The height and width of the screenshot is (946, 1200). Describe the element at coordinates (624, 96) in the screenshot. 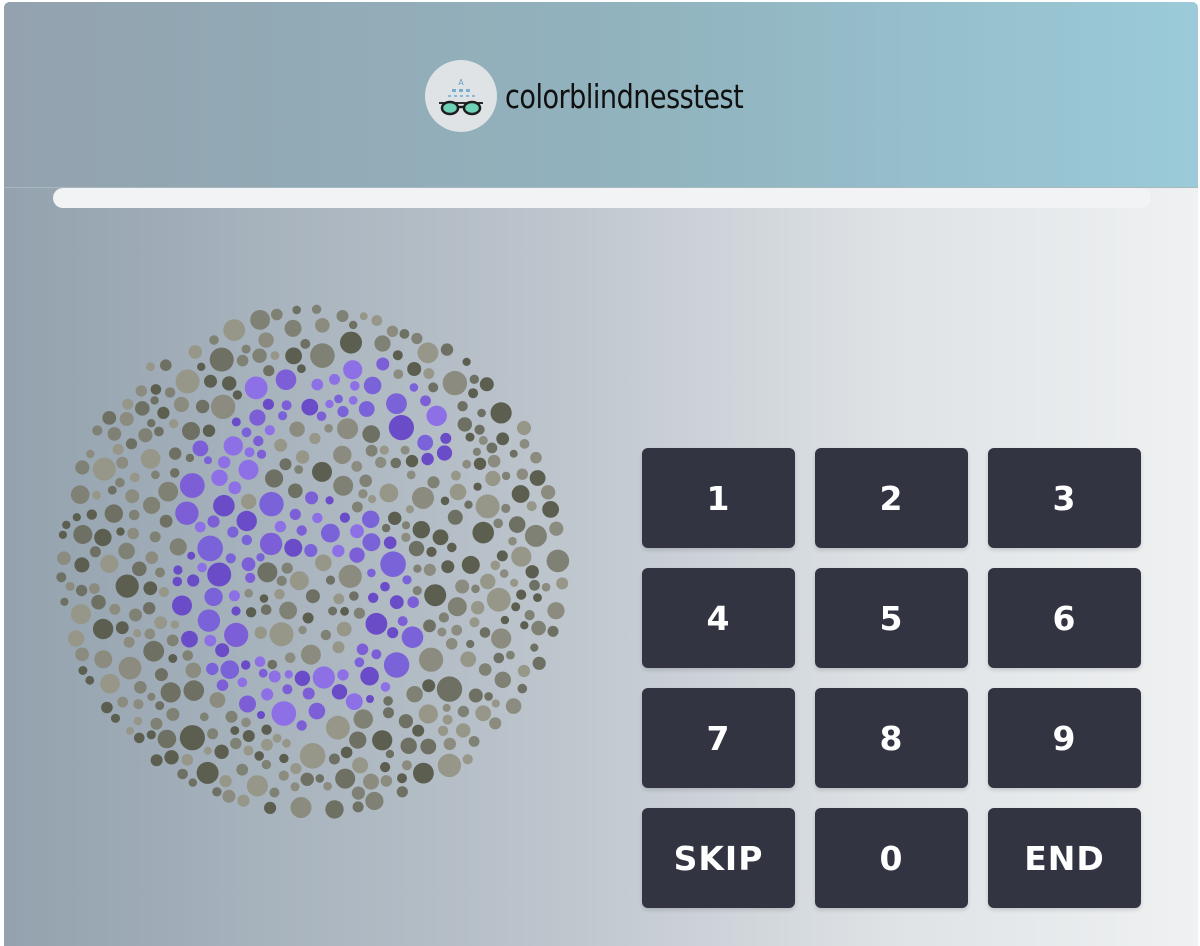

I see `brand-name: colorblindnesstest` at that location.